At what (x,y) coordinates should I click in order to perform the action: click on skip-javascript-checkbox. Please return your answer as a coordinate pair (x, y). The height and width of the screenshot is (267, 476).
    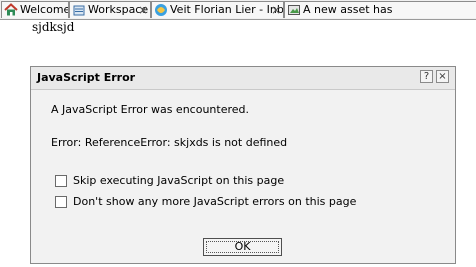
    Looking at the image, I should click on (61, 181).